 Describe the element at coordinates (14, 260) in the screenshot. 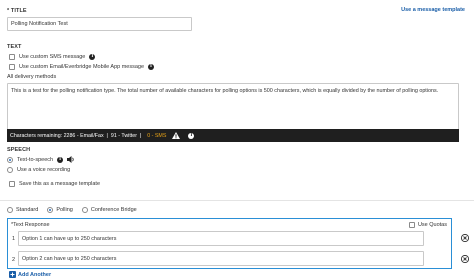

I see `option-number: 2` at that location.